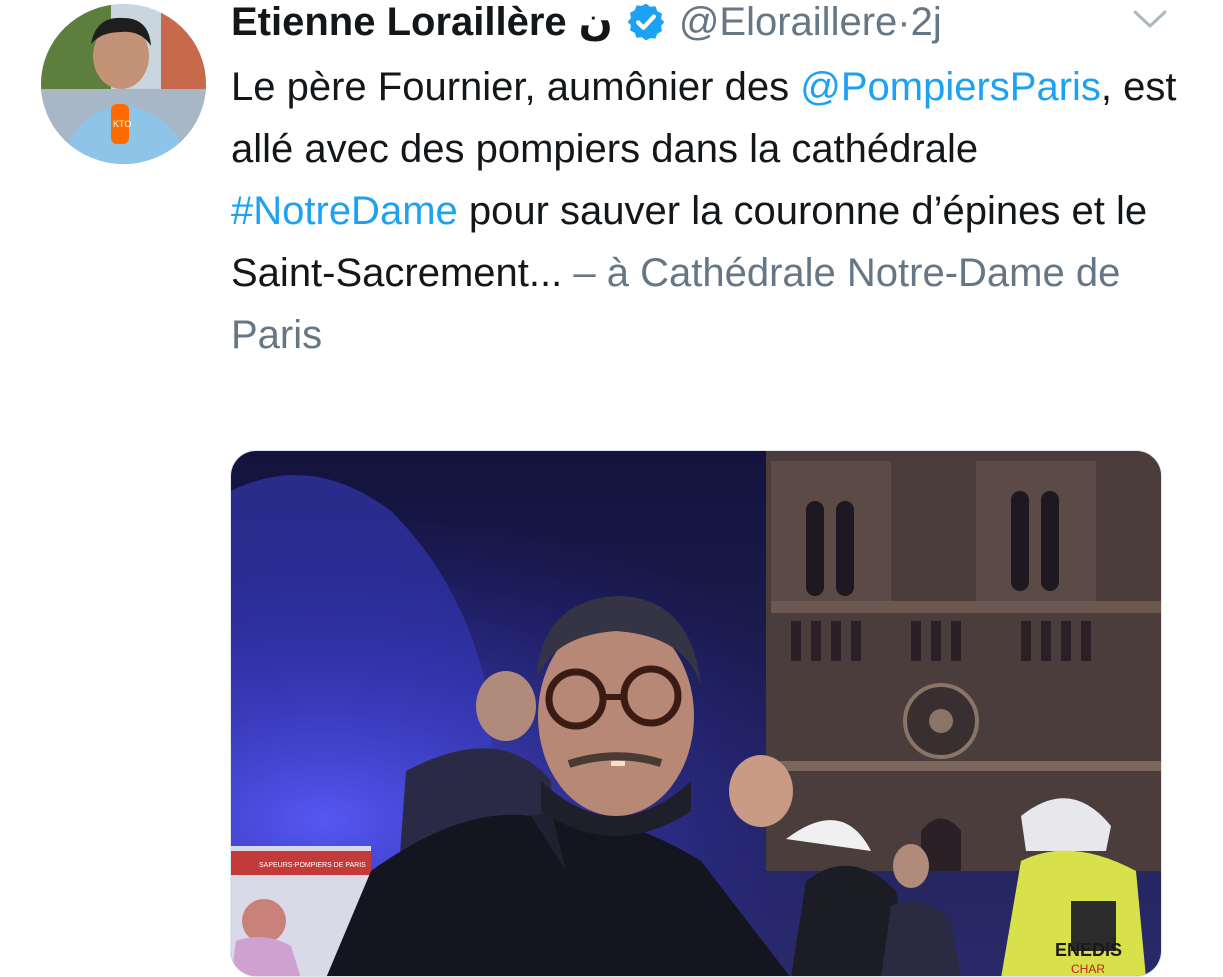 The width and height of the screenshot is (1223, 977). What do you see at coordinates (312, 865) in the screenshot?
I see `truck-sign: SAPEURS-POMPIERS DE PARIS` at bounding box center [312, 865].